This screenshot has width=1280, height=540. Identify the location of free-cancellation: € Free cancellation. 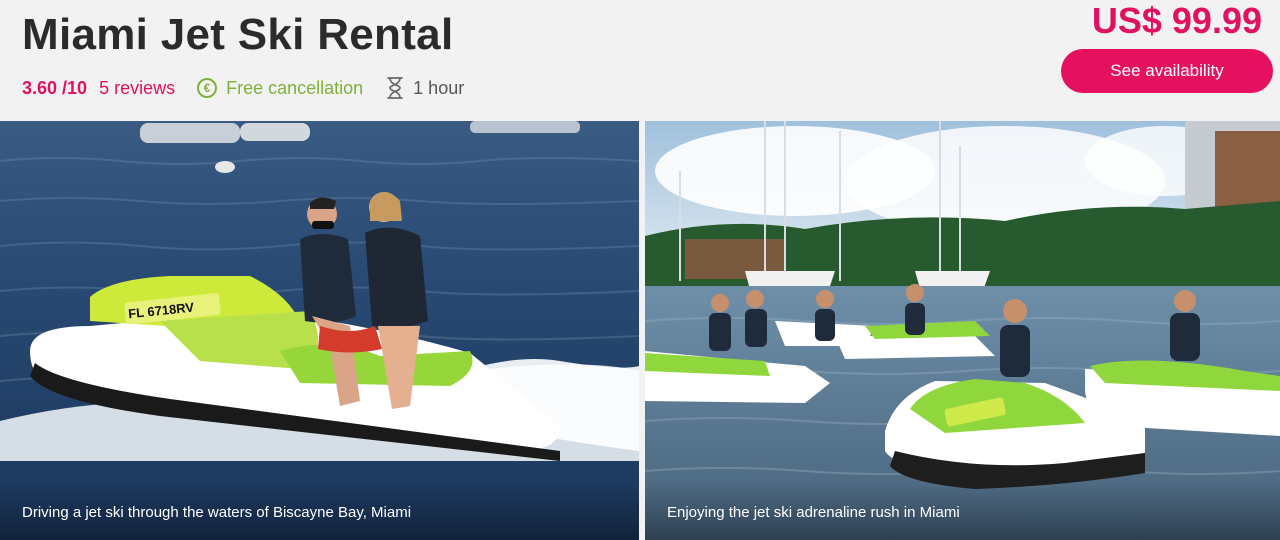
(280, 88).